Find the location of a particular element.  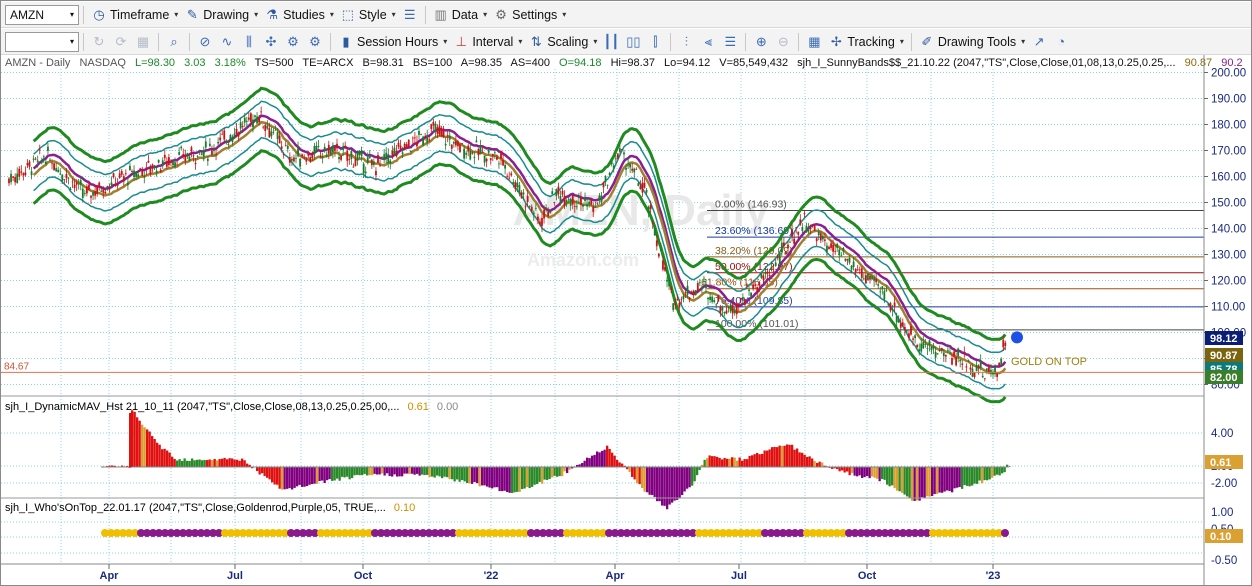

indicator-icon: ⊘ is located at coordinates (205, 42).